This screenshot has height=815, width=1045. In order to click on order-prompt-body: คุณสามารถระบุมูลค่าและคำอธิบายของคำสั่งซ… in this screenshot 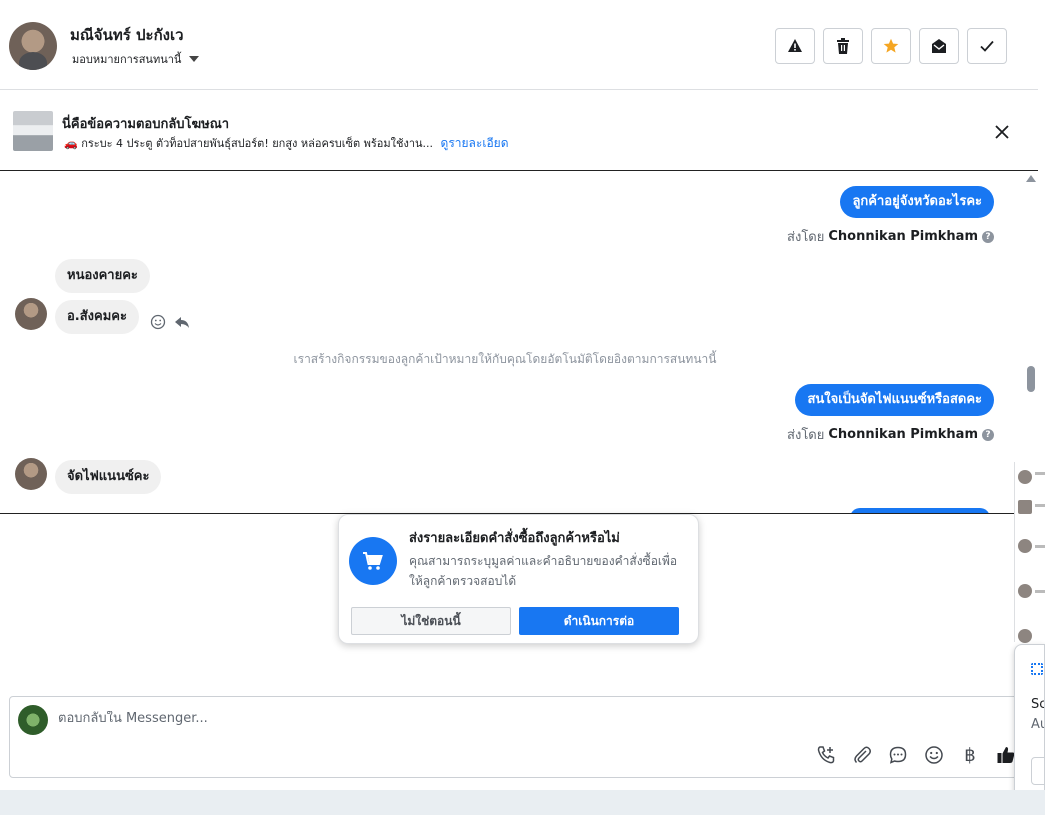, I will do `click(543, 571)`.